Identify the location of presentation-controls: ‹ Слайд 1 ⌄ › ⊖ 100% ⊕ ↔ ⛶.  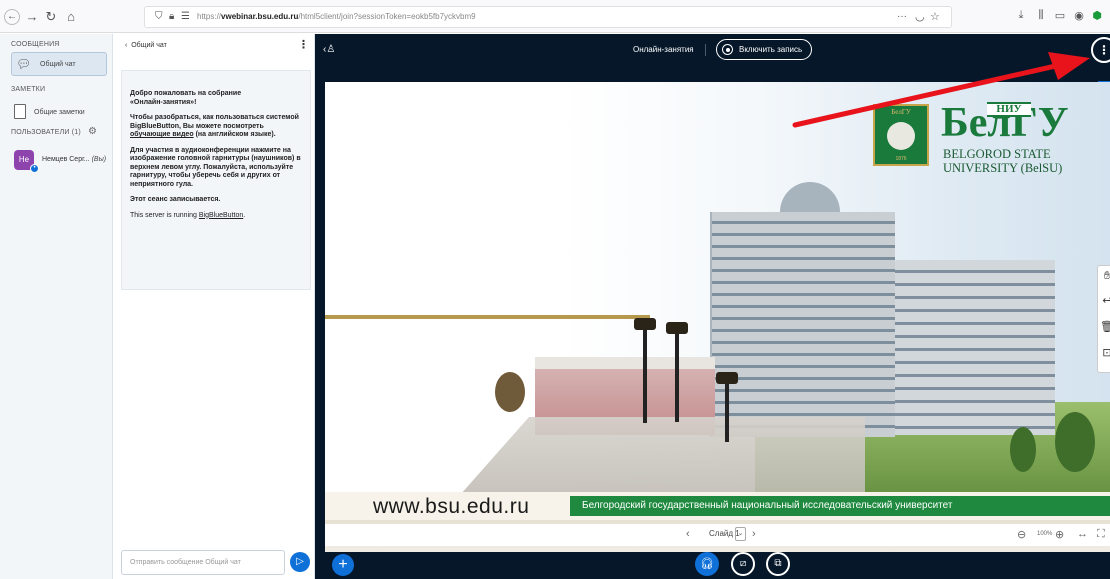
(717, 535).